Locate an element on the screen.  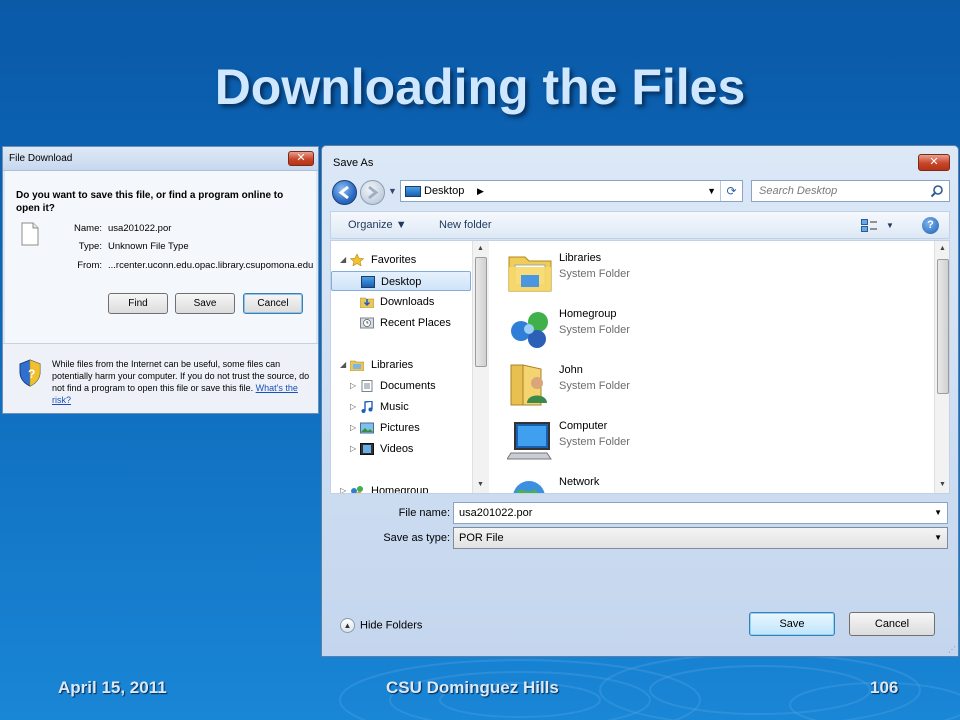
nav-label: Libraries is located at coordinates (392, 365).